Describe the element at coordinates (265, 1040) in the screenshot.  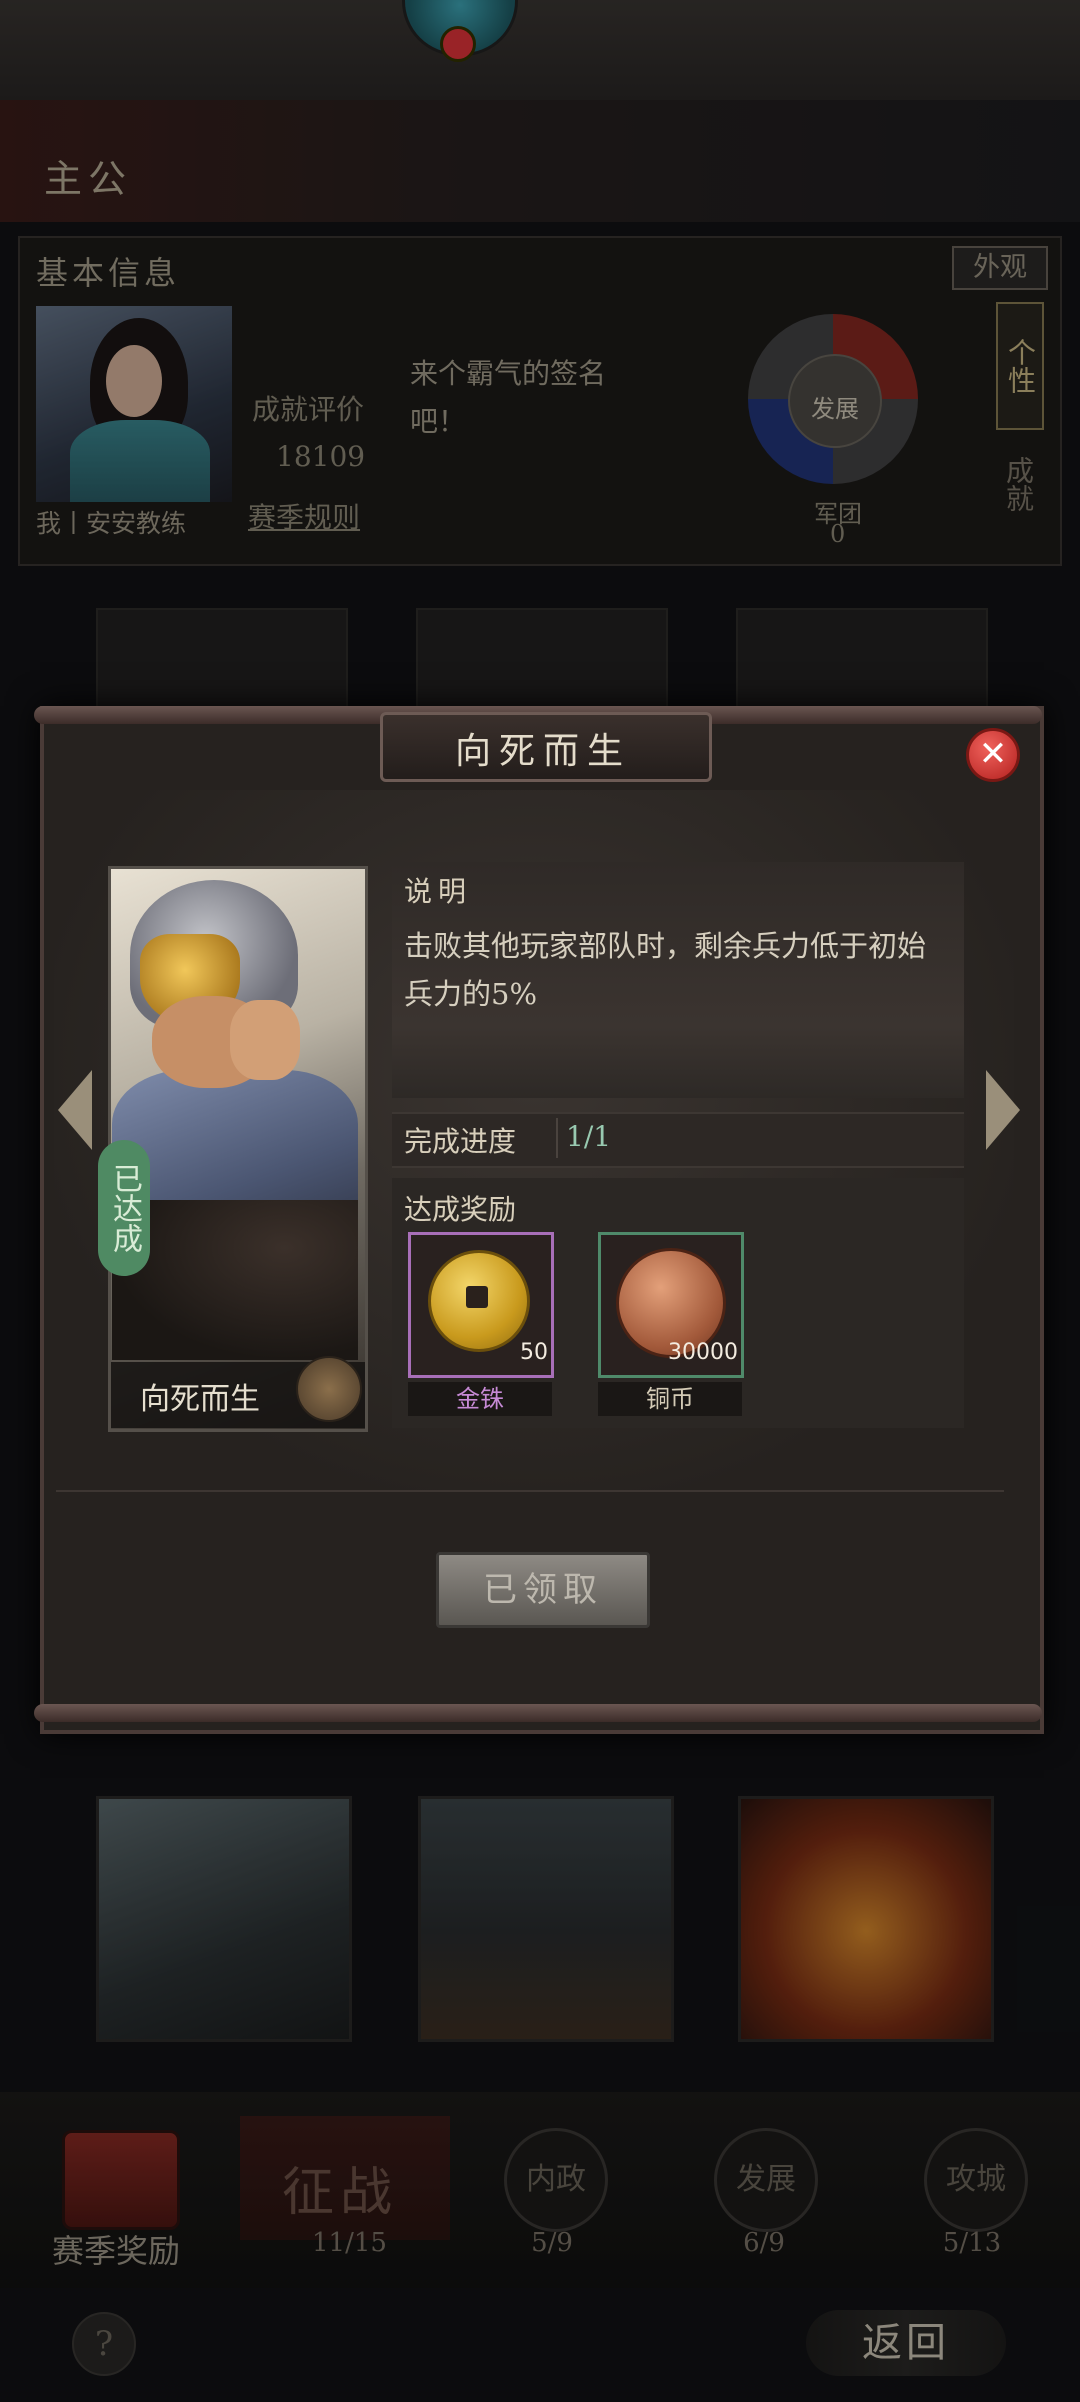
I see `general-hand` at that location.